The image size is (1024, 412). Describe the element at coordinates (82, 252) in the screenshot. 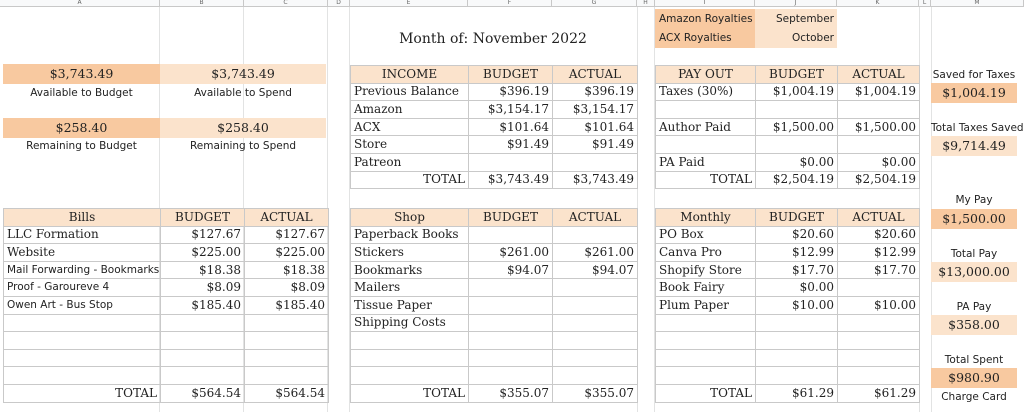

I see `bill-item-label: Website` at that location.